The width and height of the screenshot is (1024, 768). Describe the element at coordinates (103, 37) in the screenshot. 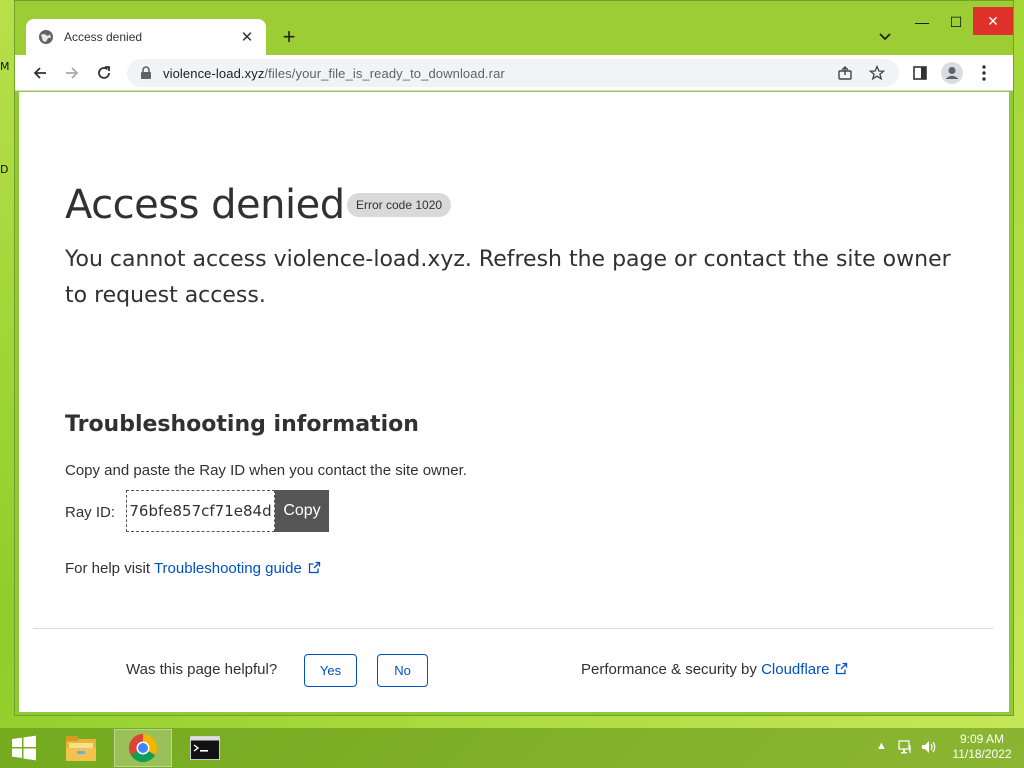

I see `tab-title: Access denied` at that location.